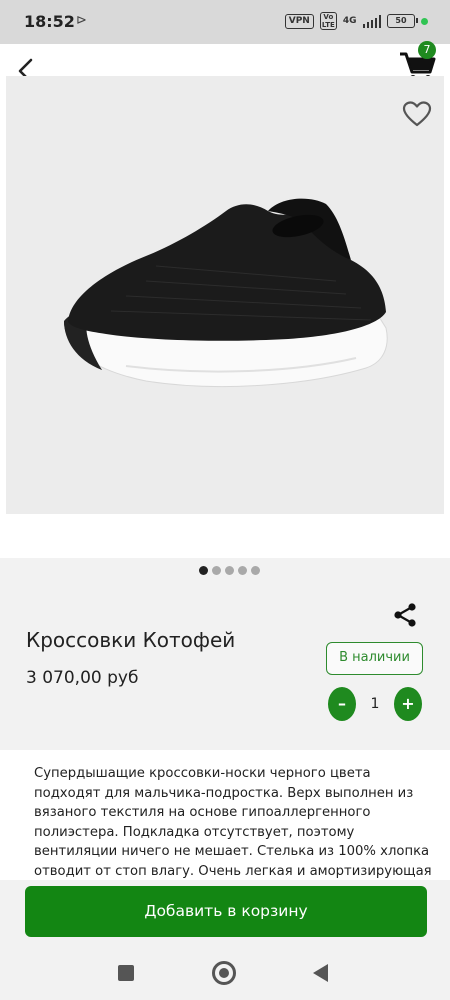  I want to click on volte-indicator: Vo LTE, so click(328, 21).